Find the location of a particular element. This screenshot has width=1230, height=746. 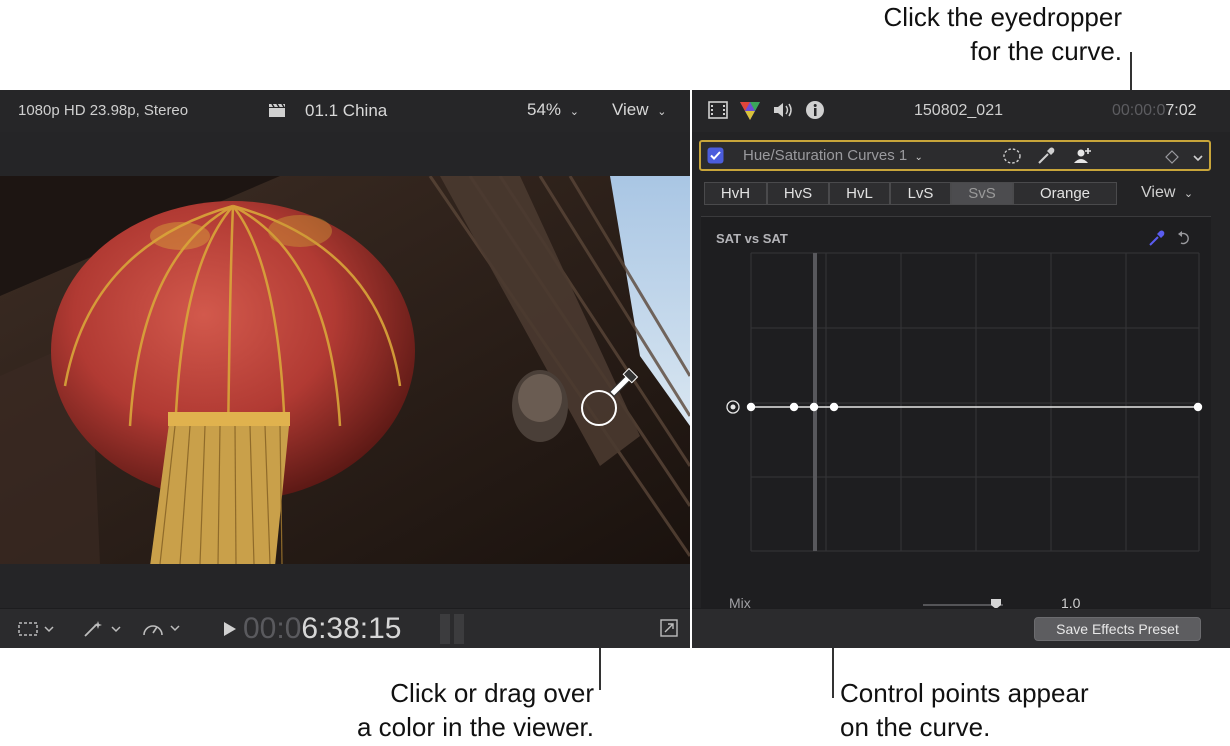

effect-header: Hue/Saturation Curves 1 ⌄ is located at coordinates (955, 155).